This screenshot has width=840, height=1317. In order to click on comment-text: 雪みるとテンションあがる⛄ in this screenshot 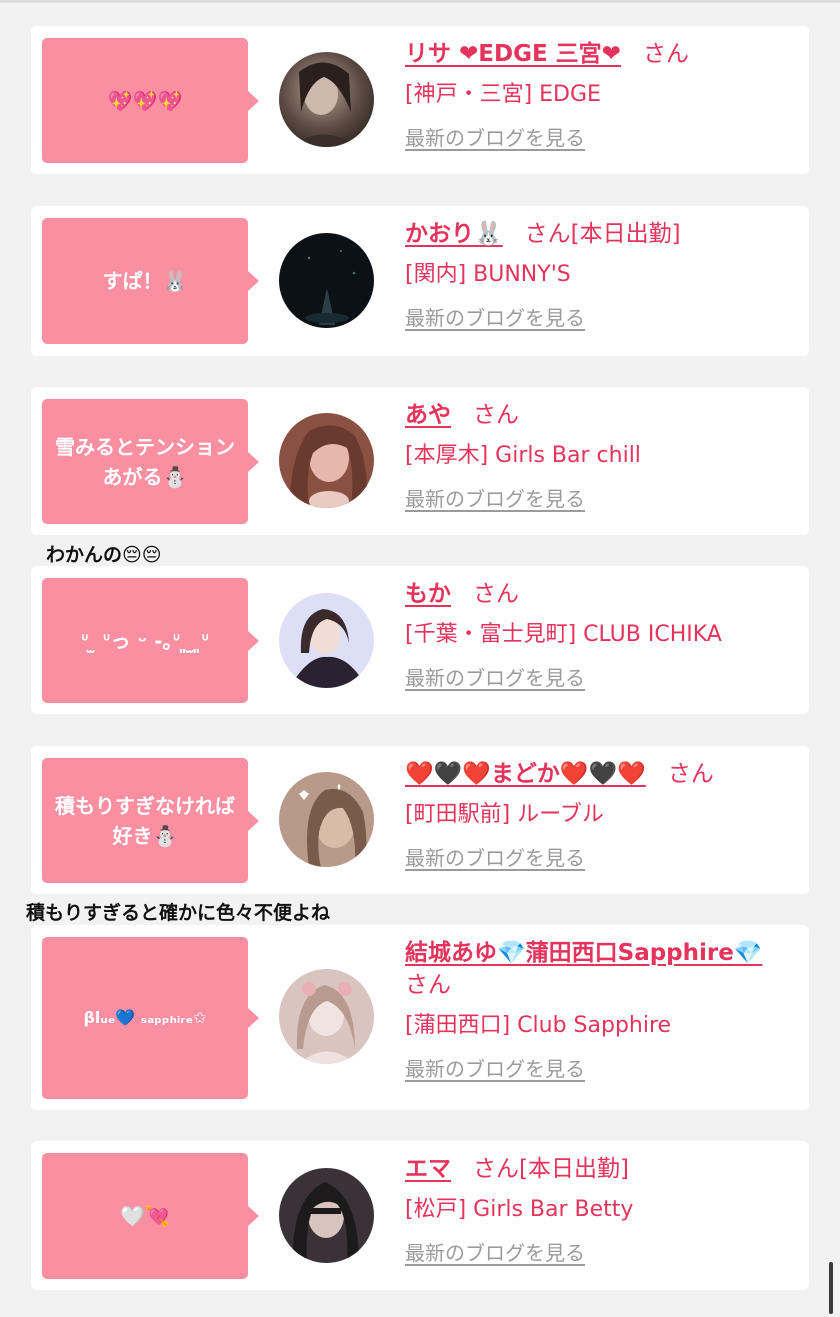, I will do `click(145, 461)`.